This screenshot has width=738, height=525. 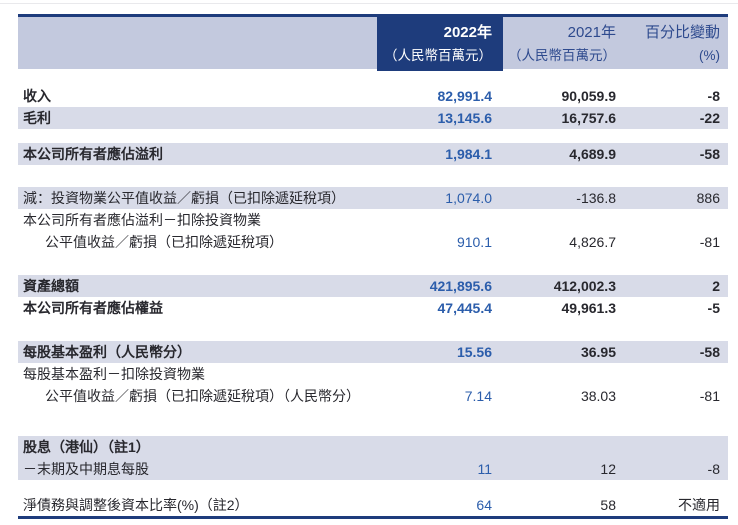 I want to click on table-row: 本公司所有者應佔溢利－扣除投資物業, so click(x=373, y=220).